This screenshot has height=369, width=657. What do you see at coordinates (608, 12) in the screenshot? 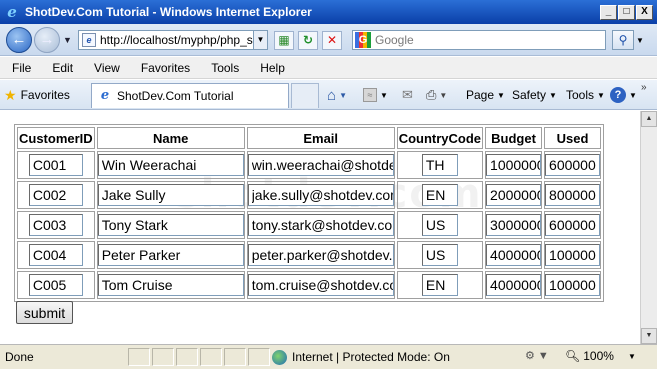
I see `minimize-button: _` at bounding box center [608, 12].